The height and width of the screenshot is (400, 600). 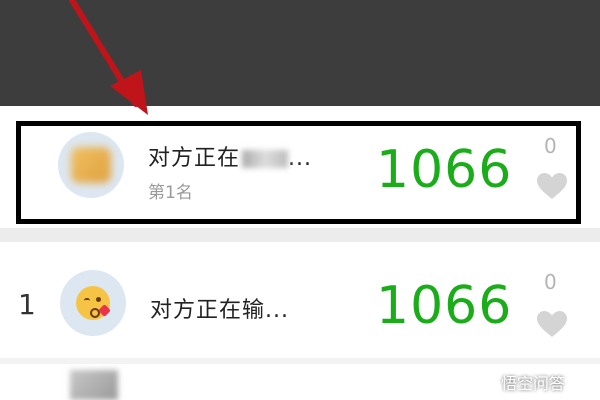 What do you see at coordinates (444, 306) in the screenshot?
I see `steps-count: 1066` at bounding box center [444, 306].